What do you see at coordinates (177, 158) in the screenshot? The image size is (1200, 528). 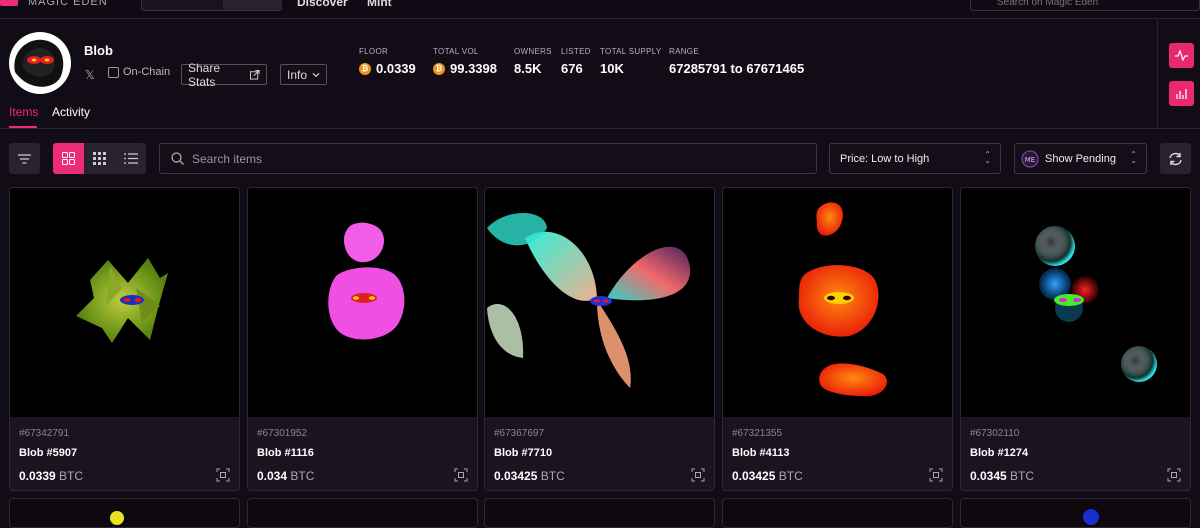 I see `search-icon` at bounding box center [177, 158].